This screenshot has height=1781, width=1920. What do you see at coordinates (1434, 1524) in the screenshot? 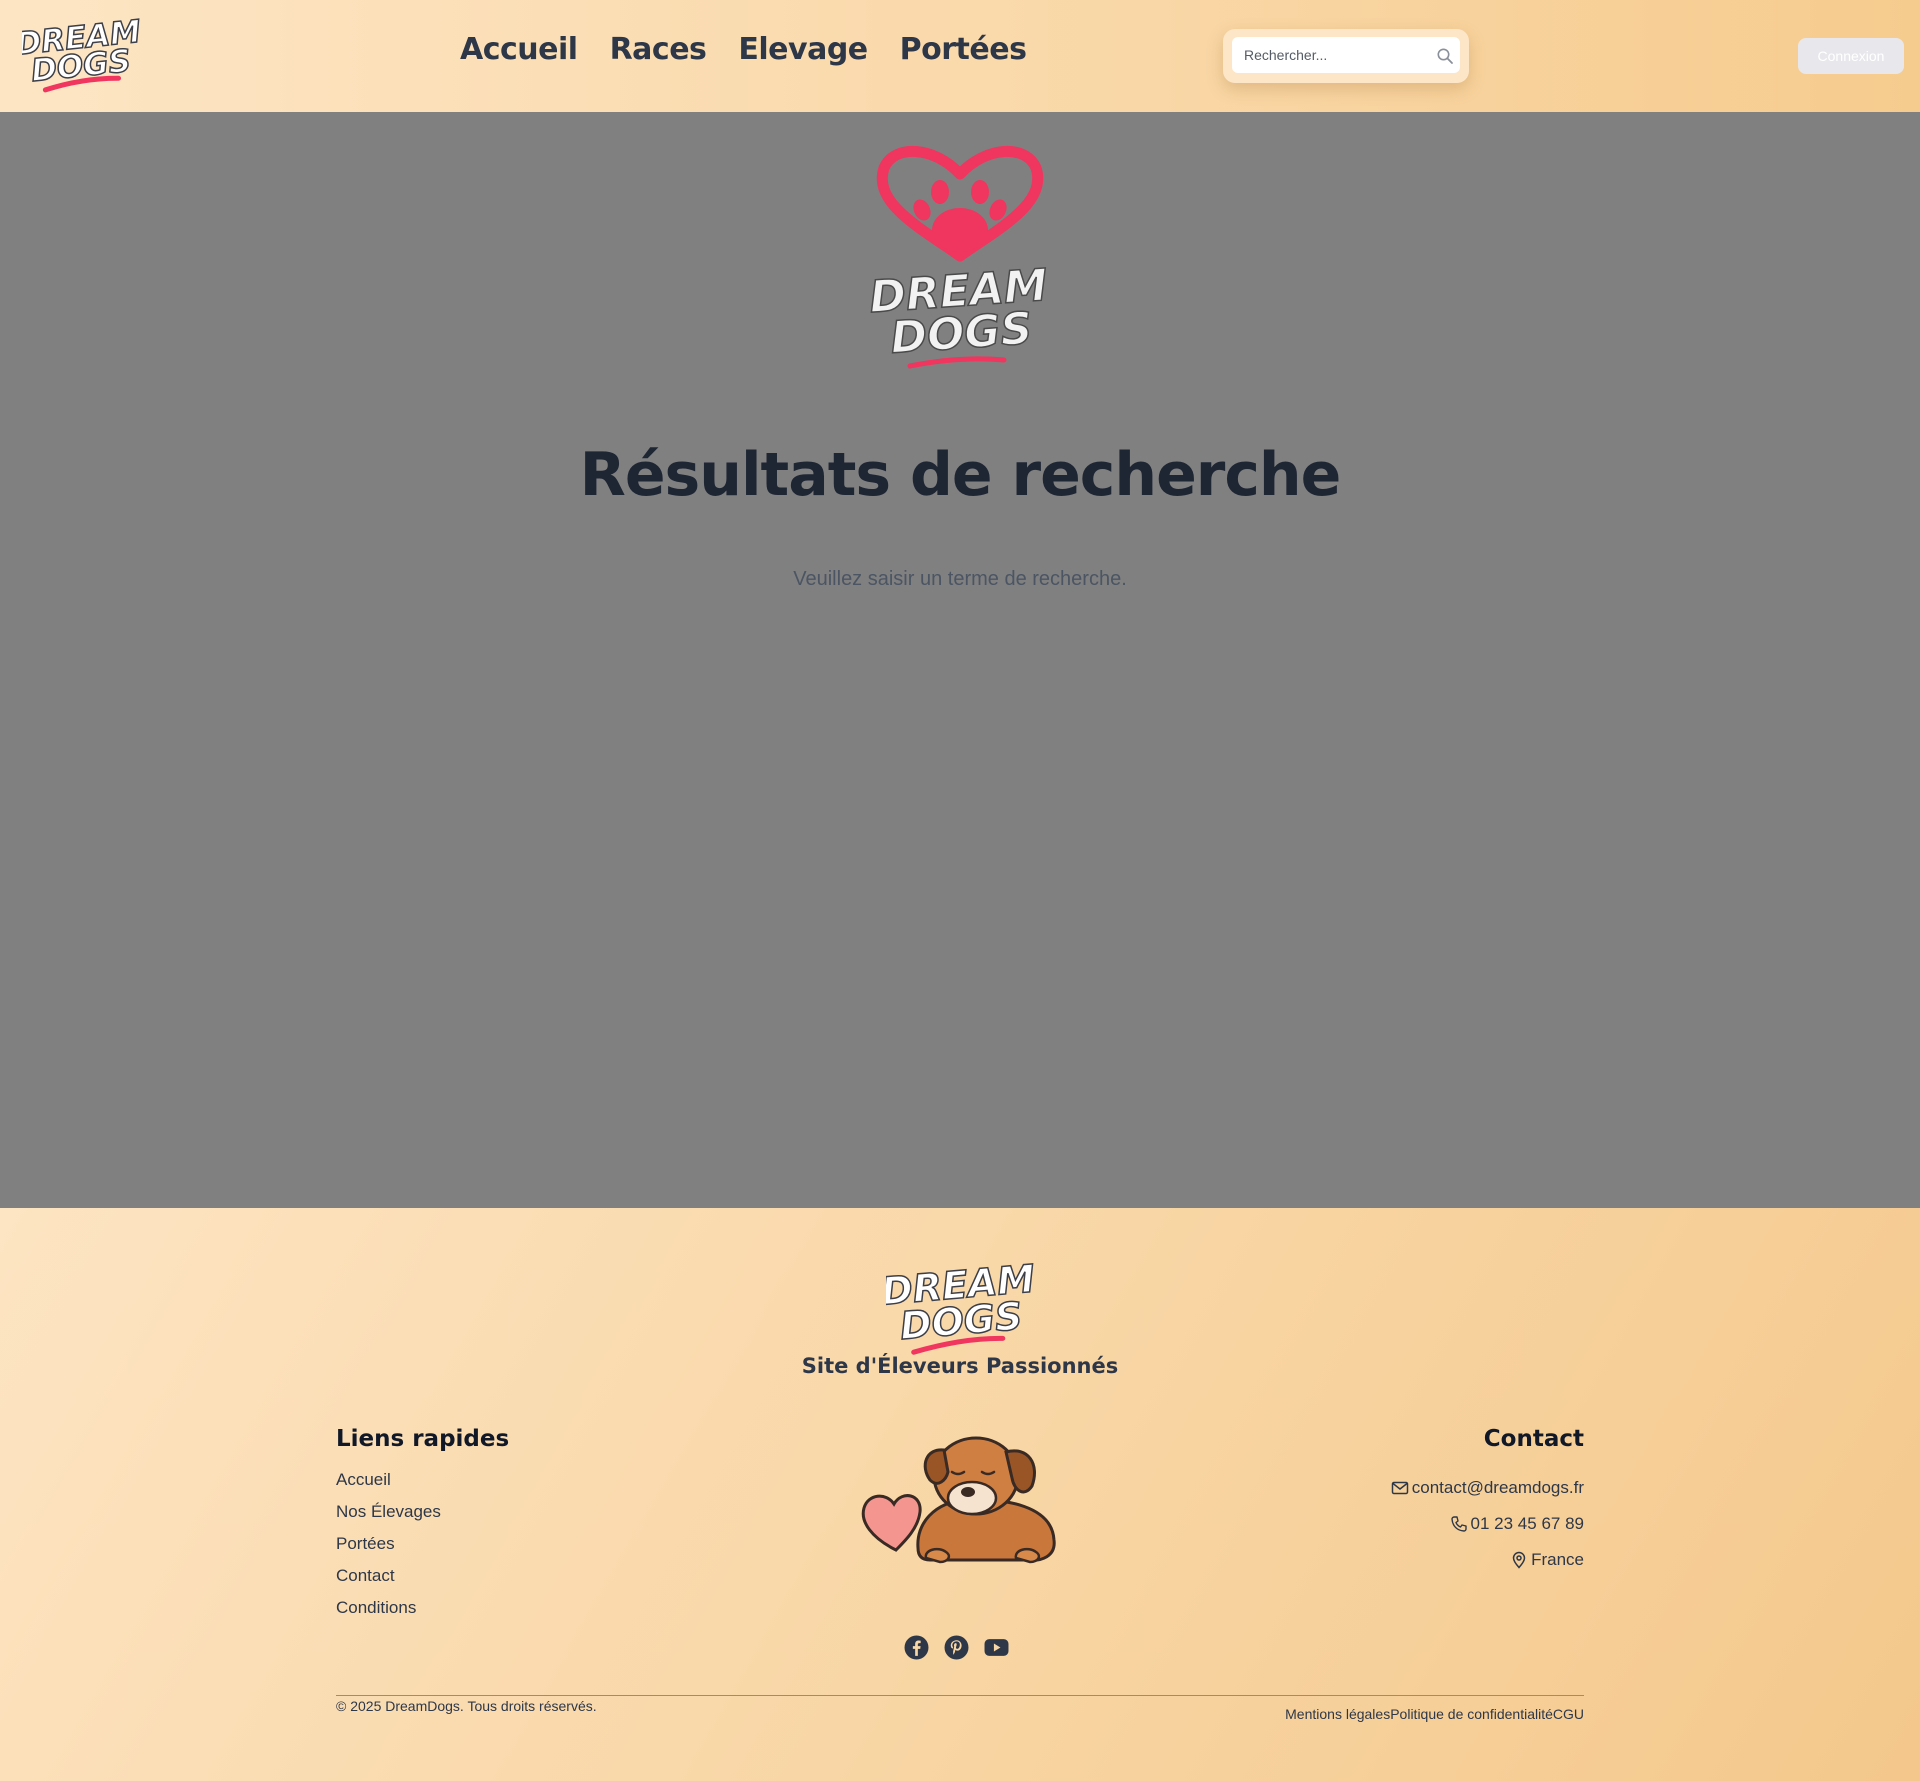
I see `contact-phone: 01 23 45 67 89` at bounding box center [1434, 1524].